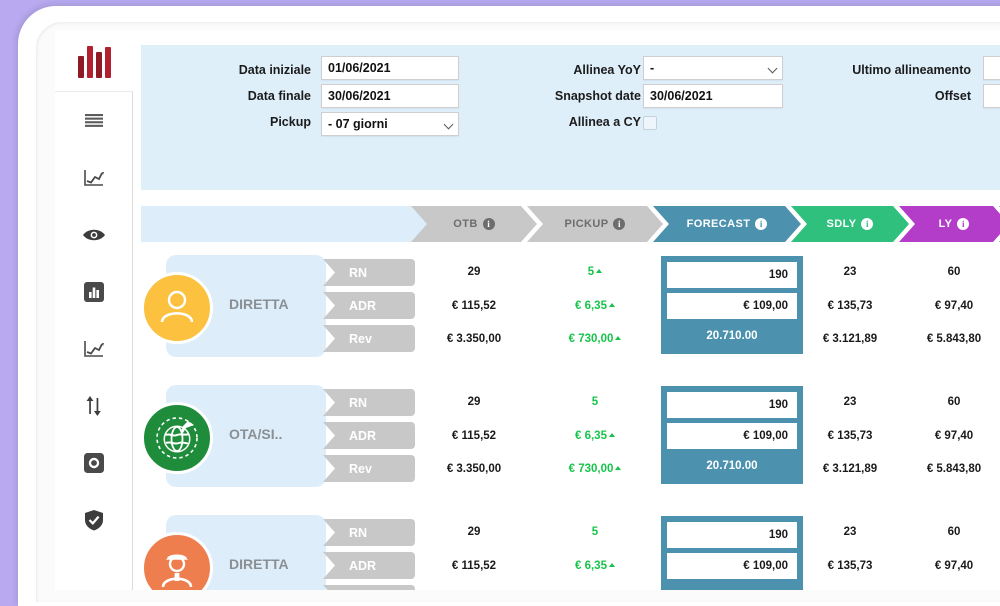 The width and height of the screenshot is (1000, 606). What do you see at coordinates (841, 224) in the screenshot?
I see `column-chevron-label: SDLY` at bounding box center [841, 224].